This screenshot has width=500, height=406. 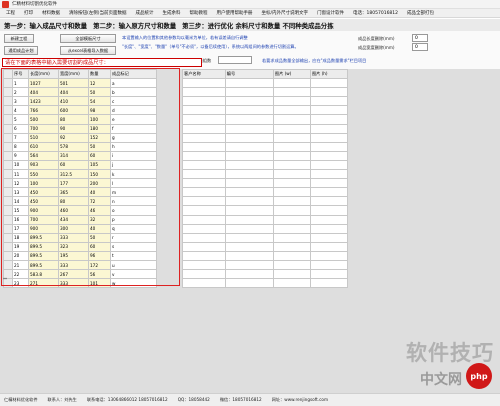 What do you see at coordinates (99, 265) in the screenshot?
I see `table-cell: 172` at bounding box center [99, 265].